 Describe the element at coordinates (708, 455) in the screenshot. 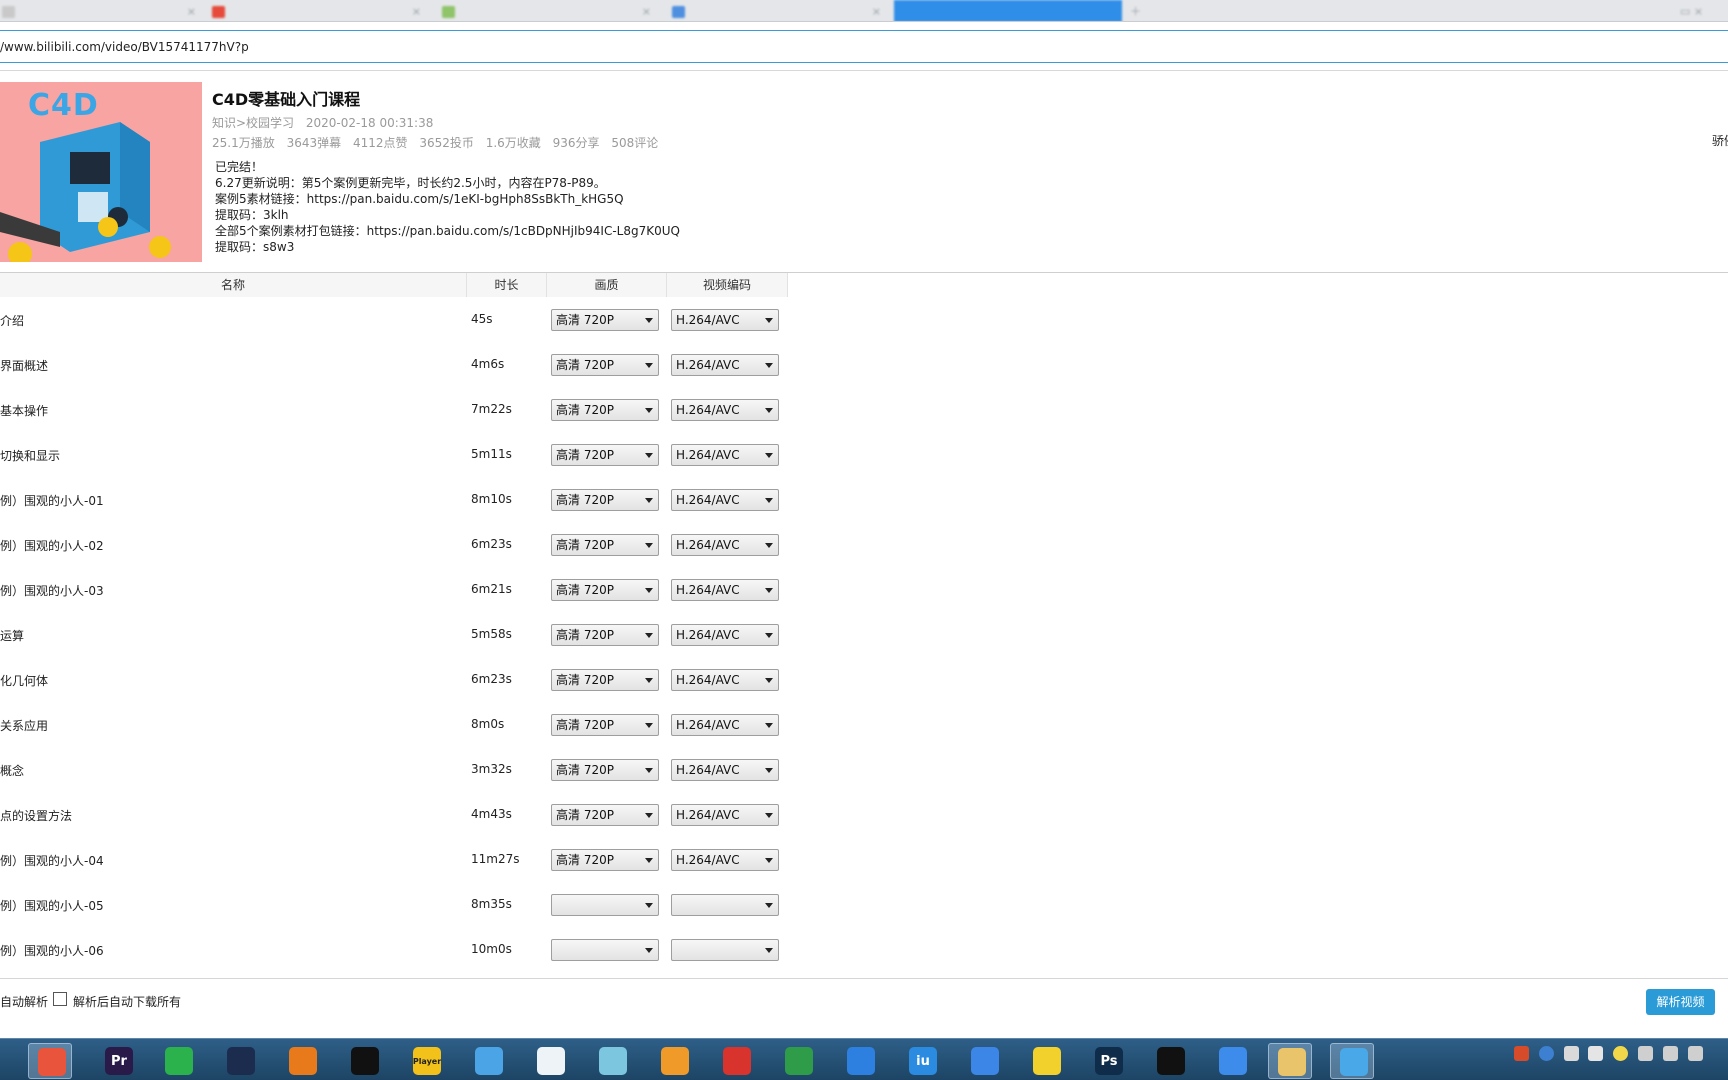

I see `codec-value: H.264/AVC` at that location.